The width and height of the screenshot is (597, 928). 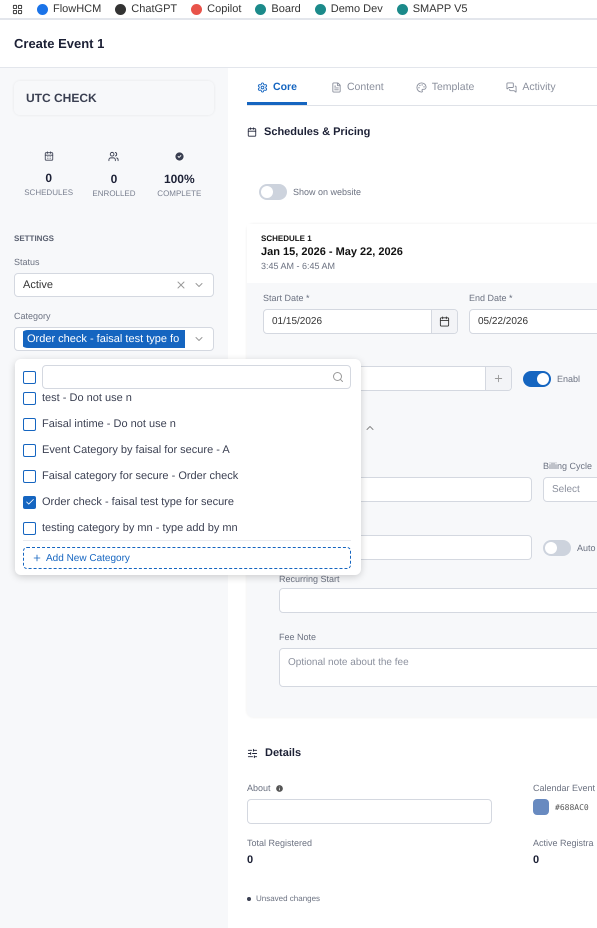 I want to click on field-label: End Date *, so click(x=491, y=298).